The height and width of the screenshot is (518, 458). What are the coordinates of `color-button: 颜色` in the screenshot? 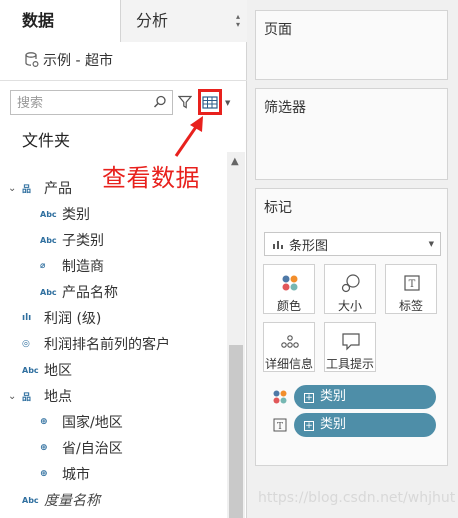 It's located at (289, 289).